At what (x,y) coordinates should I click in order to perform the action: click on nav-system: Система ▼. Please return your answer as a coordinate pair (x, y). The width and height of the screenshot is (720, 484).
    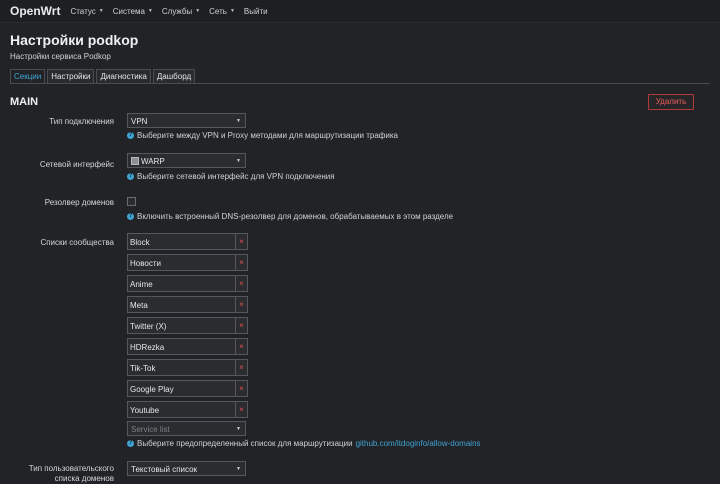
    Looking at the image, I should click on (133, 11).